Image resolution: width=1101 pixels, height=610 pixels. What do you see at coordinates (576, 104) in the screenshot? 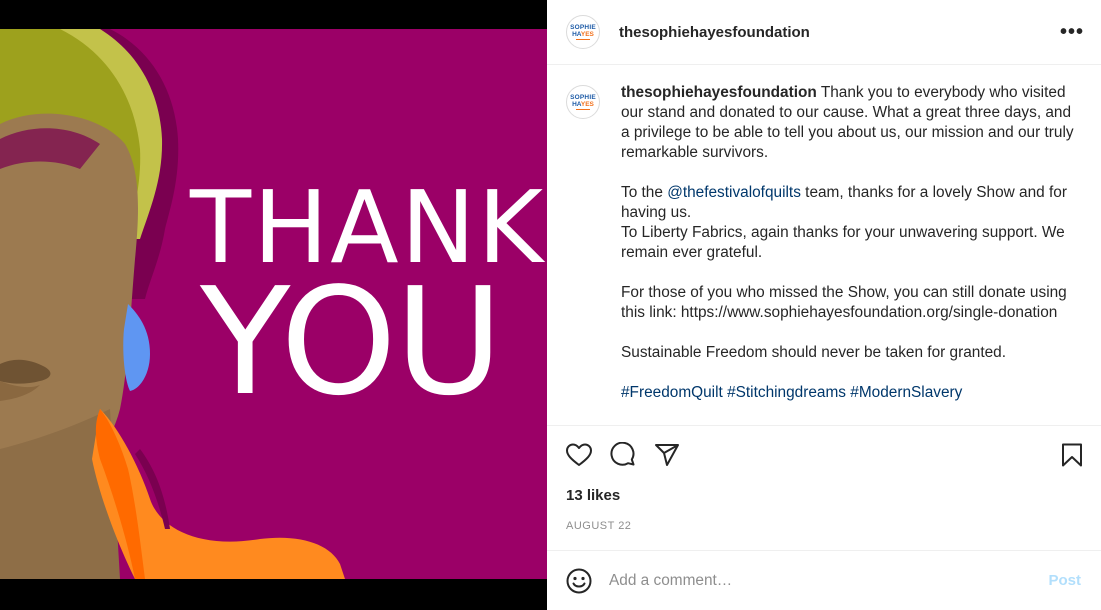
I see `caption-avatar-logo-ha: HA` at bounding box center [576, 104].